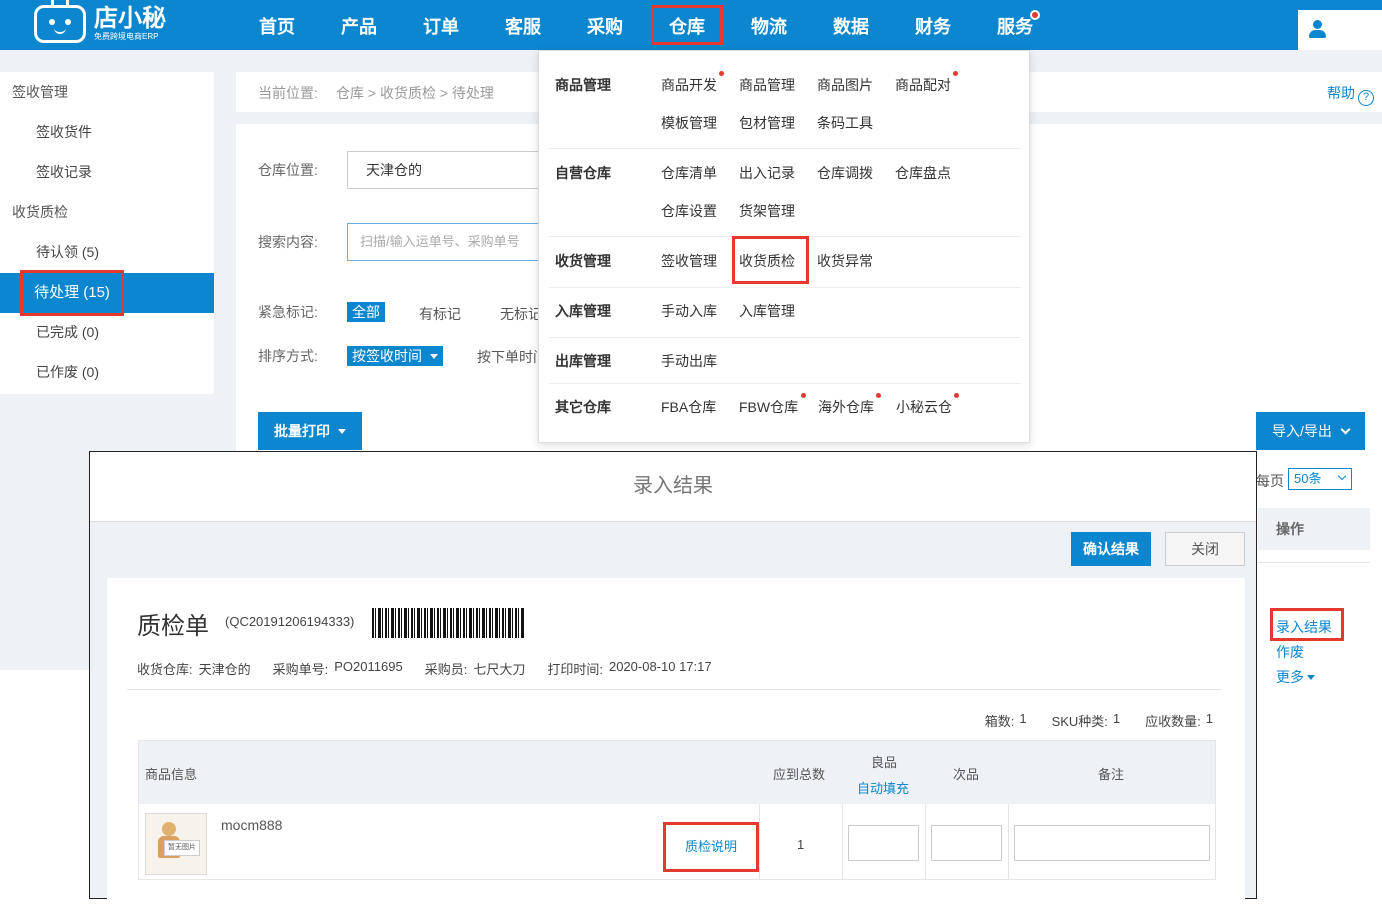 This screenshot has height=915, width=1382. What do you see at coordinates (182, 848) in the screenshot?
I see `no-image-label: 暂无图片` at bounding box center [182, 848].